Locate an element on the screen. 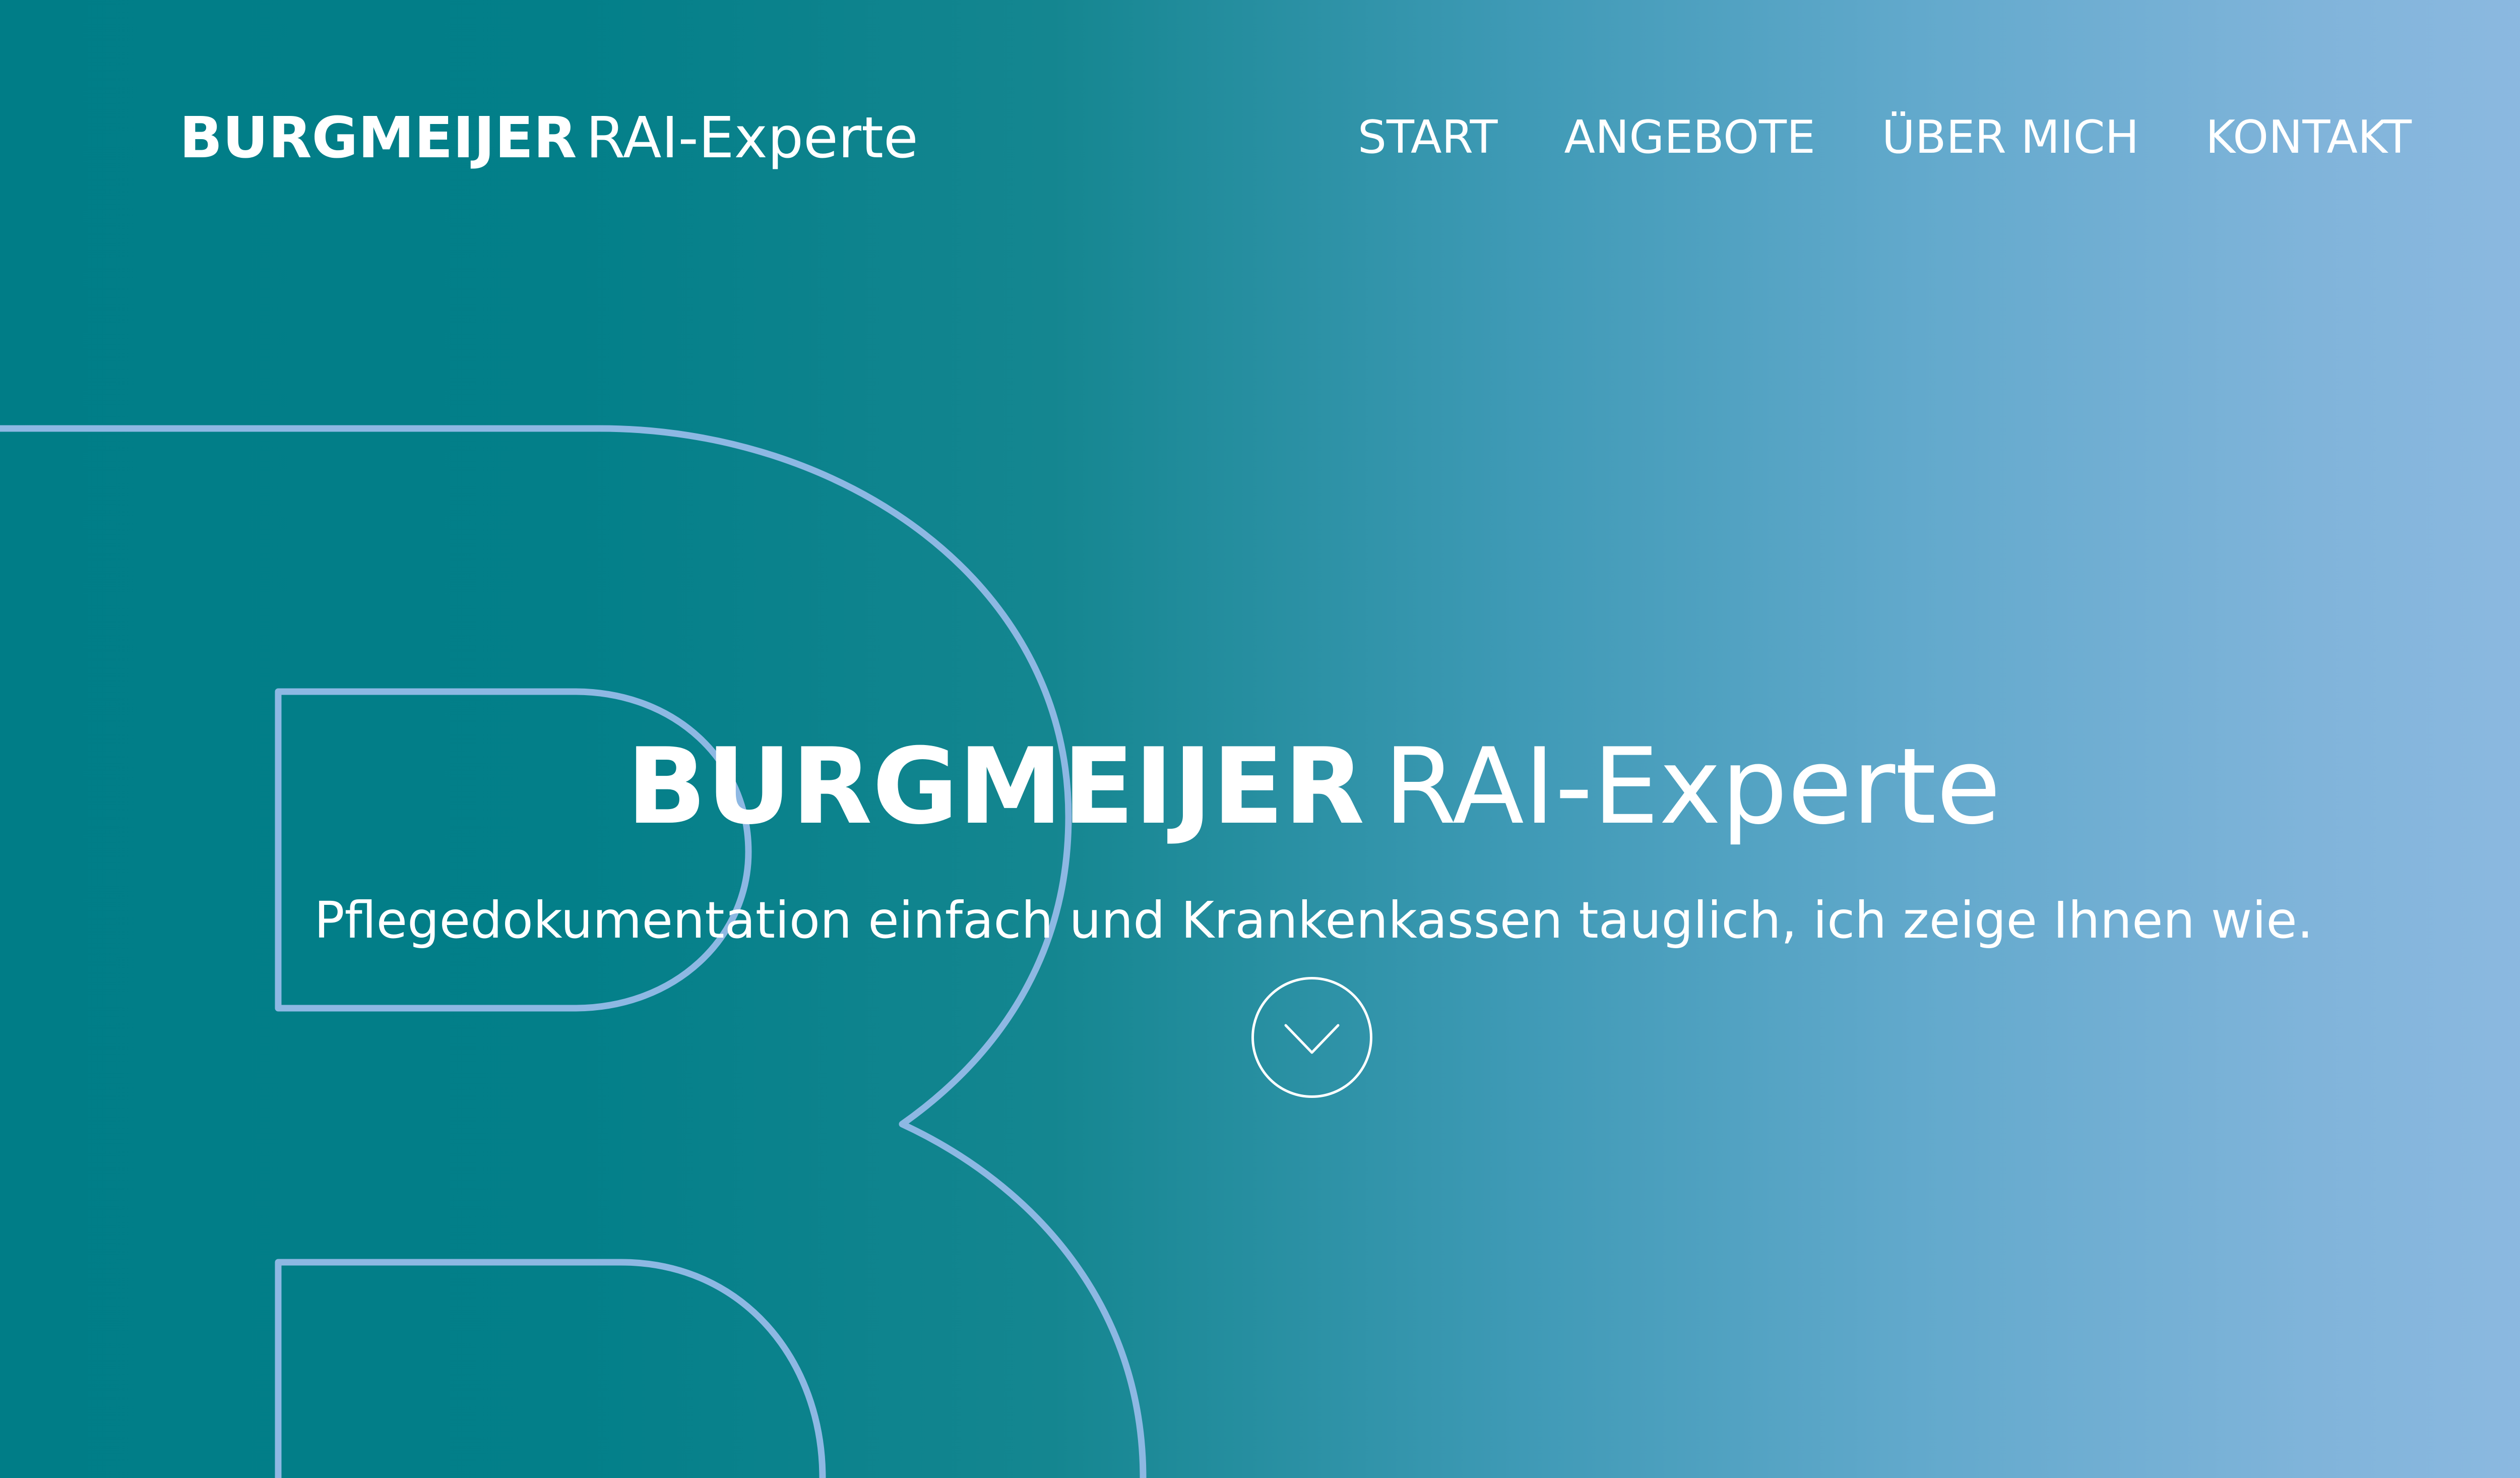 This screenshot has width=2520, height=1478. site-logo: BURGMEIJER RAI-Experte is located at coordinates (548, 138).